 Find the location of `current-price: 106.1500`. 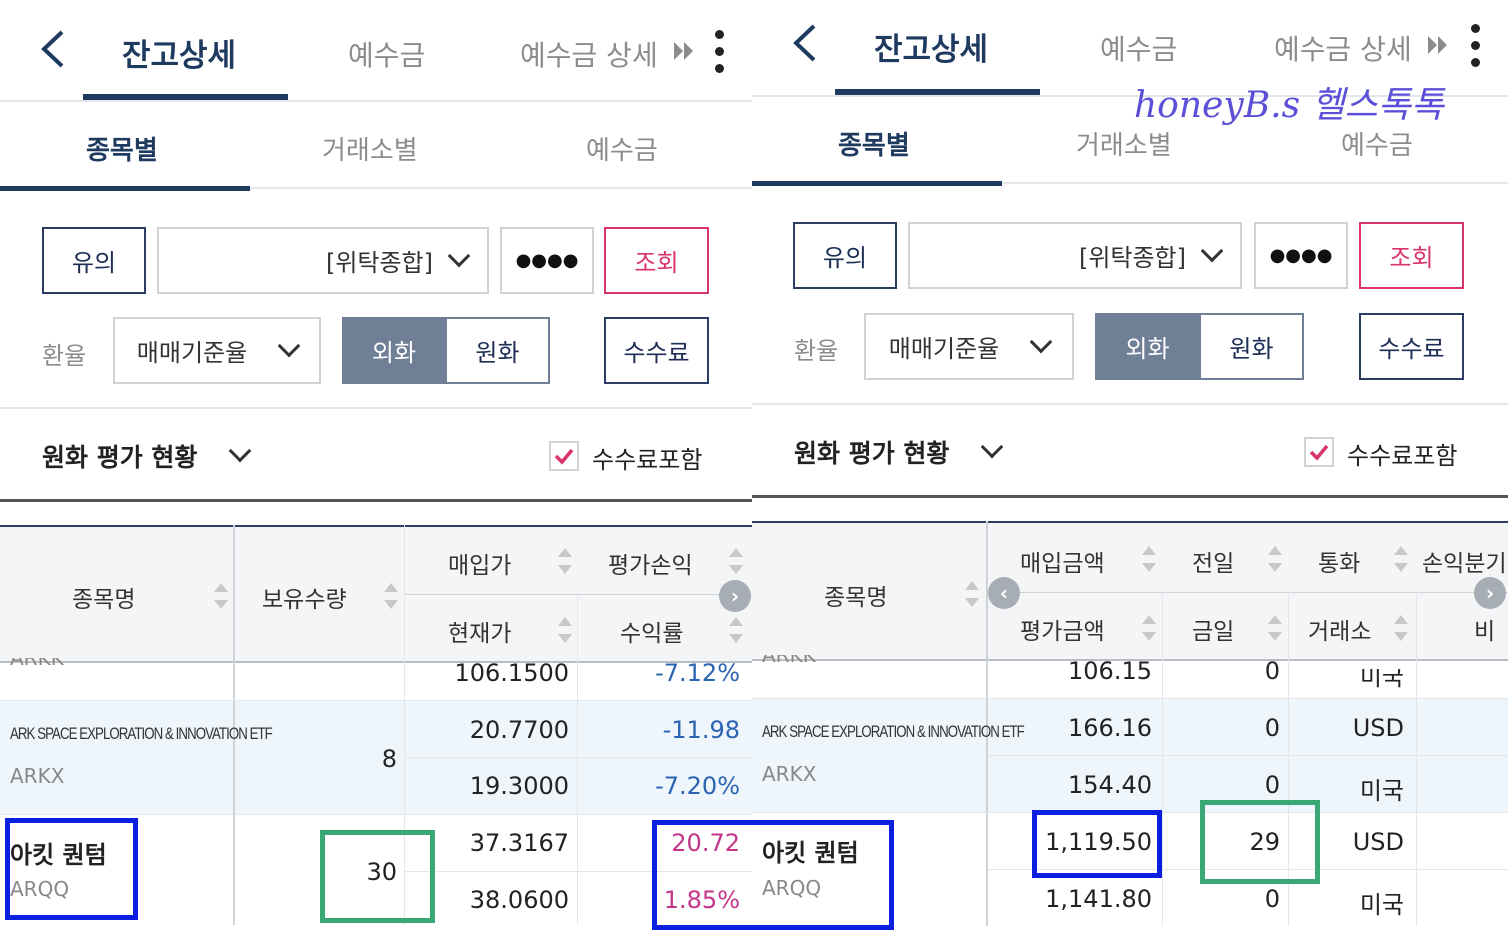

current-price: 106.1500 is located at coordinates (511, 673).